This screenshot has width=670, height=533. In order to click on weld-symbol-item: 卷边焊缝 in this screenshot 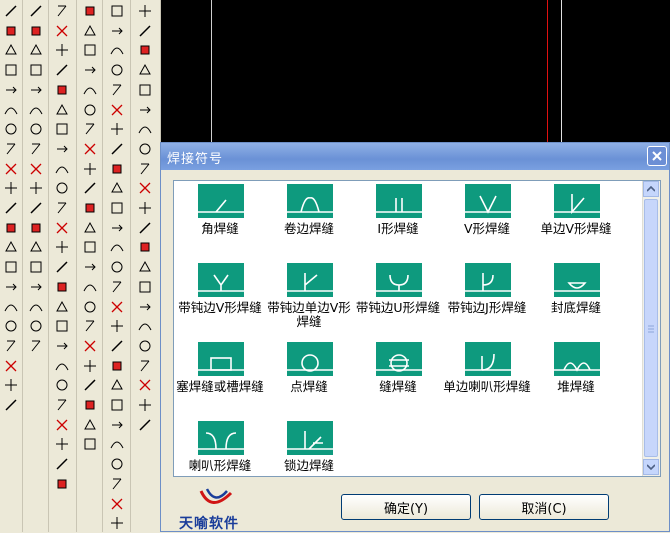, I will do `click(309, 223)`.